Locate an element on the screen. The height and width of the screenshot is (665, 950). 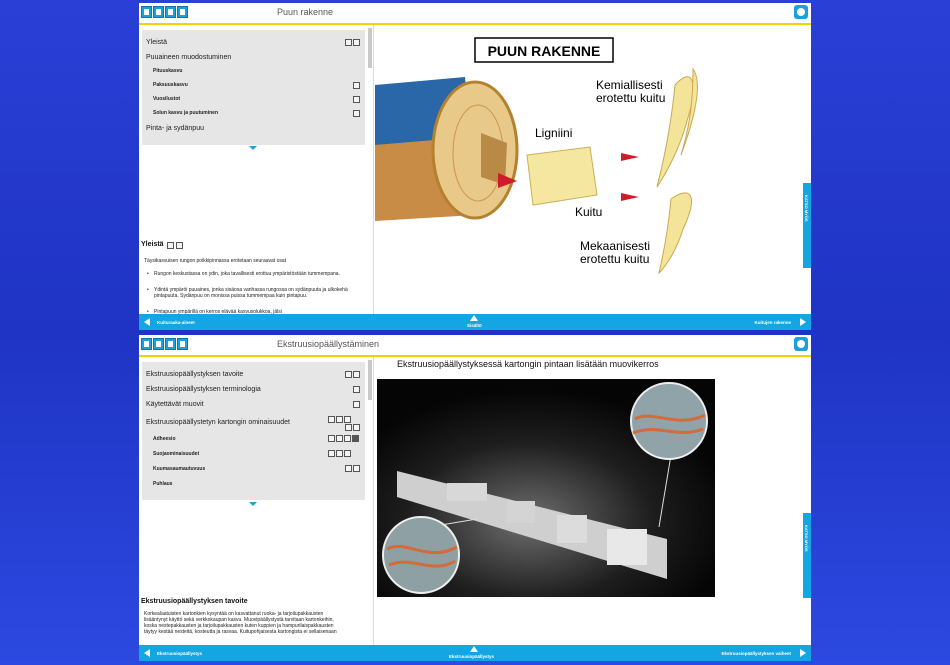
toc-item-puuaineen: Puuaineen muodostuminen is located at coordinates (188, 57).